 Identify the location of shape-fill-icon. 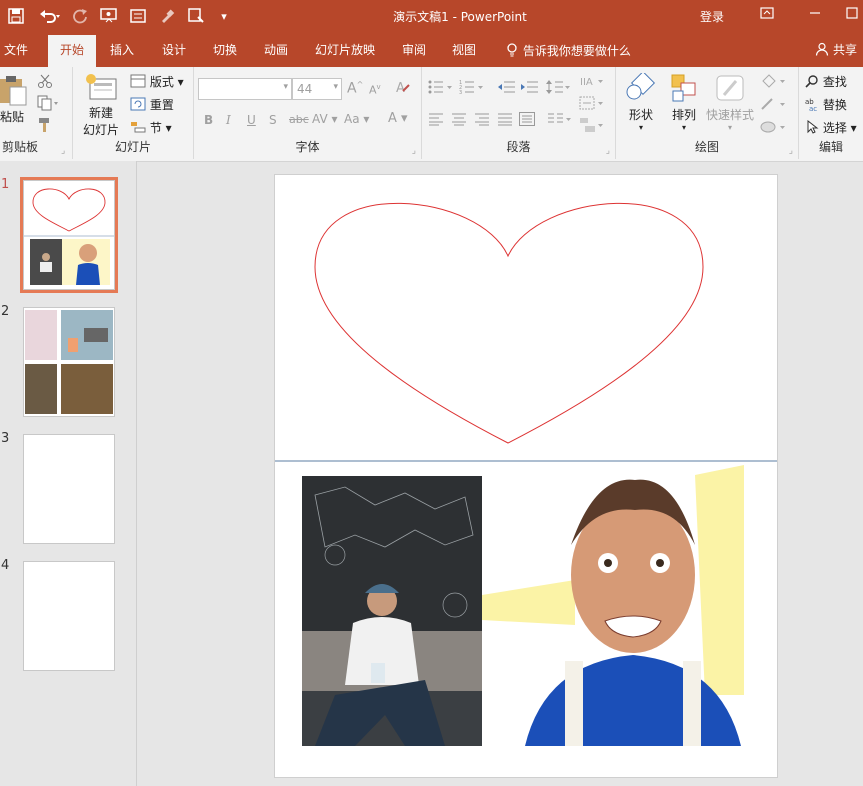
(774, 82).